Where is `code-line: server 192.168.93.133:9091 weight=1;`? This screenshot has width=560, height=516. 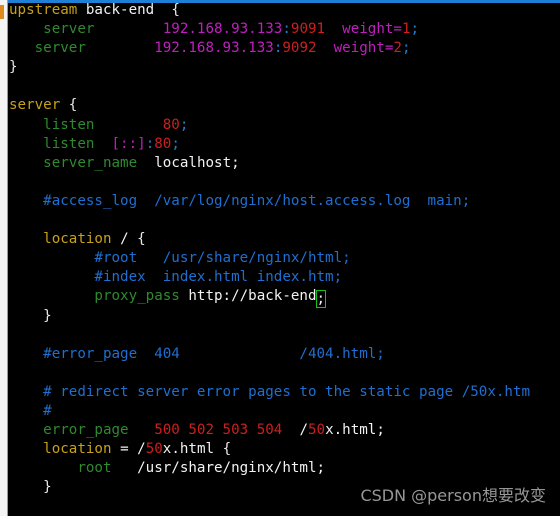 code-line: server 192.168.93.133:9091 weight=1; is located at coordinates (284, 29).